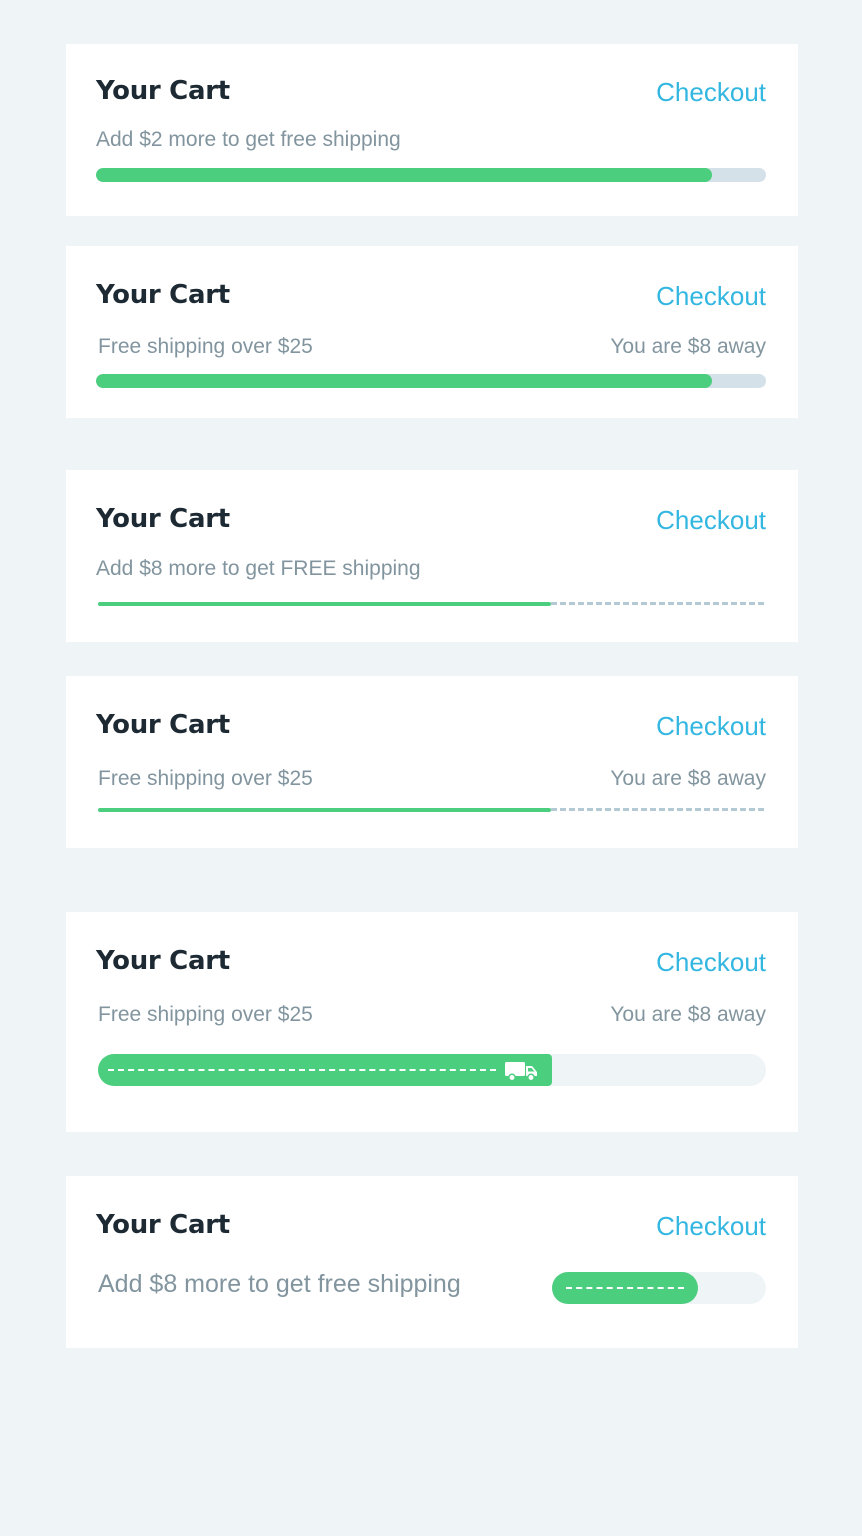 The image size is (862, 1536). I want to click on shipping-message: Add $2 more to get free shipping, so click(248, 139).